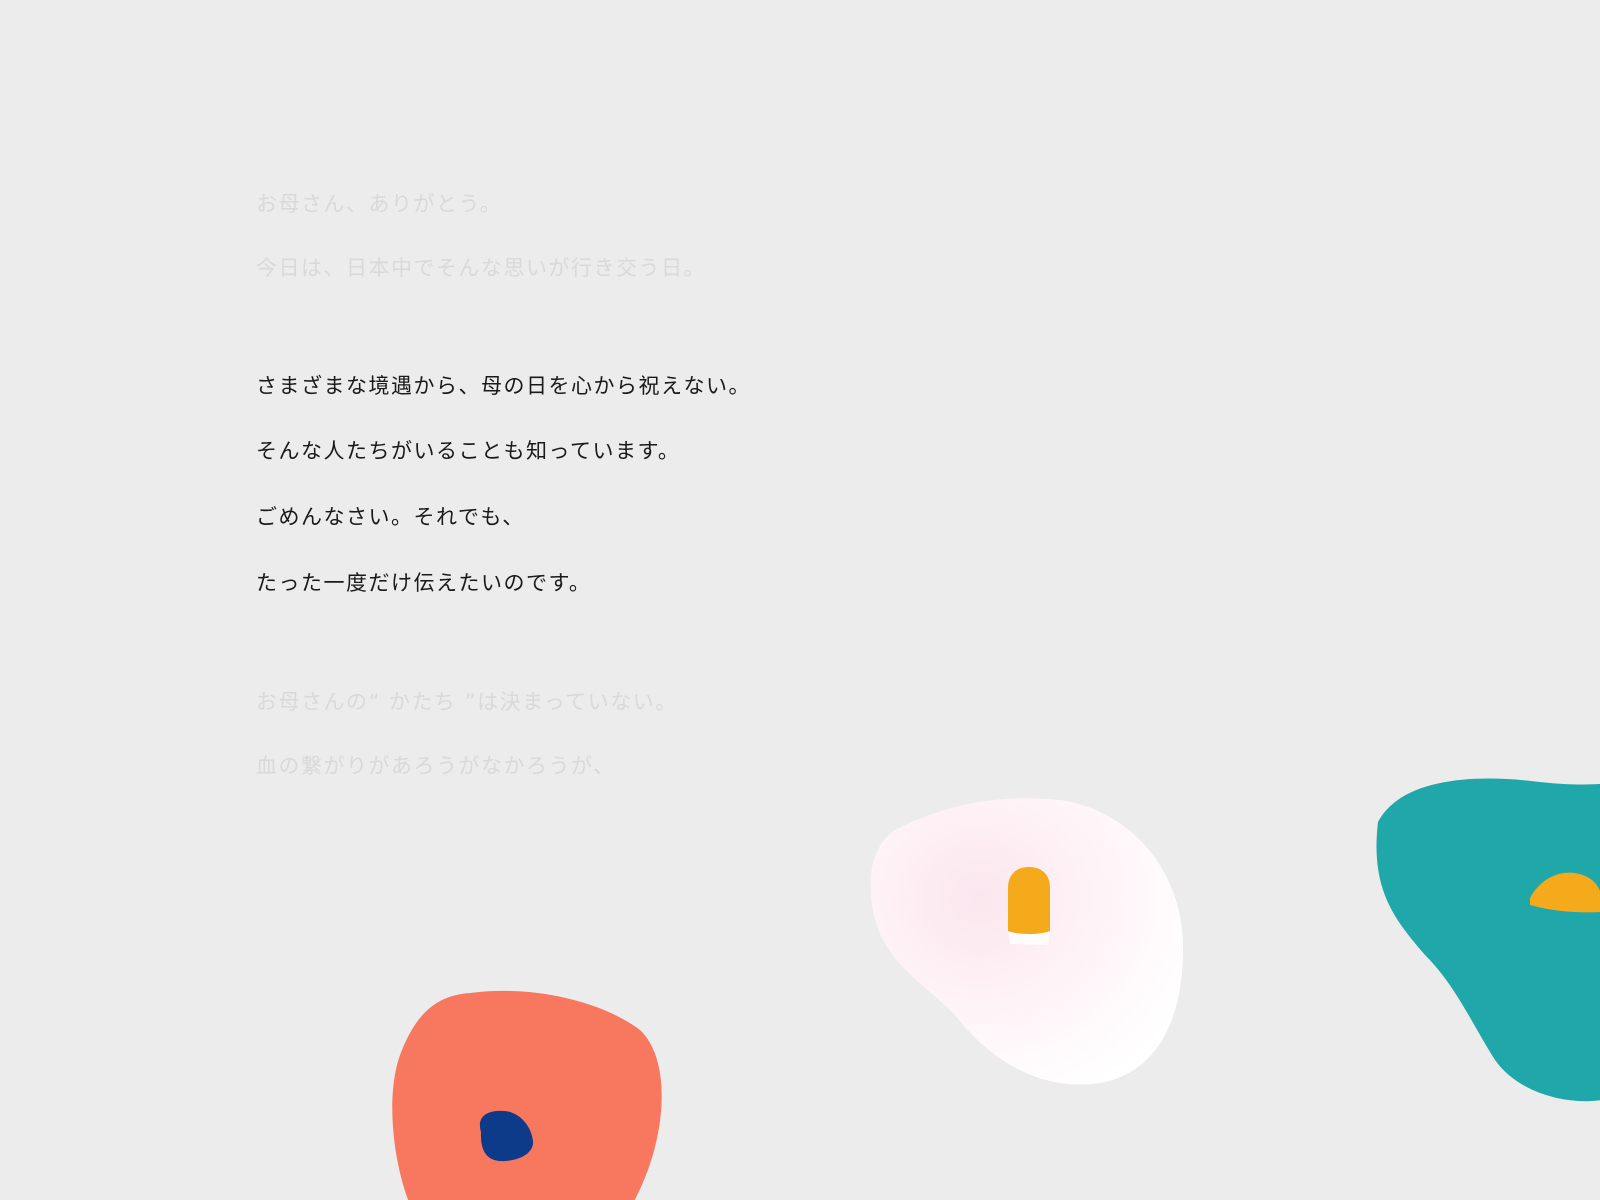 This screenshot has width=1600, height=1200. Describe the element at coordinates (1488, 940) in the screenshot. I see `teal-flower-icon` at that location.